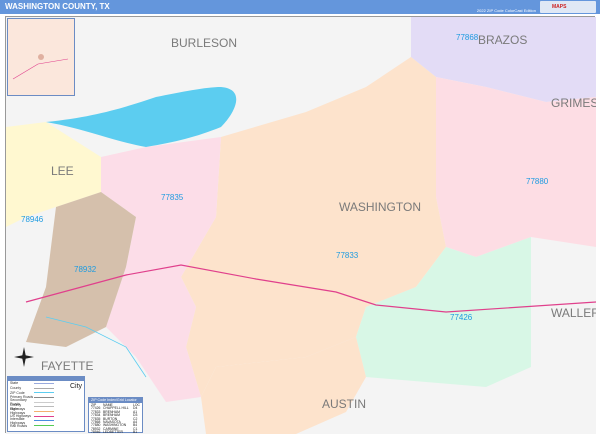  I want to click on locator-inset-map, so click(41, 57).